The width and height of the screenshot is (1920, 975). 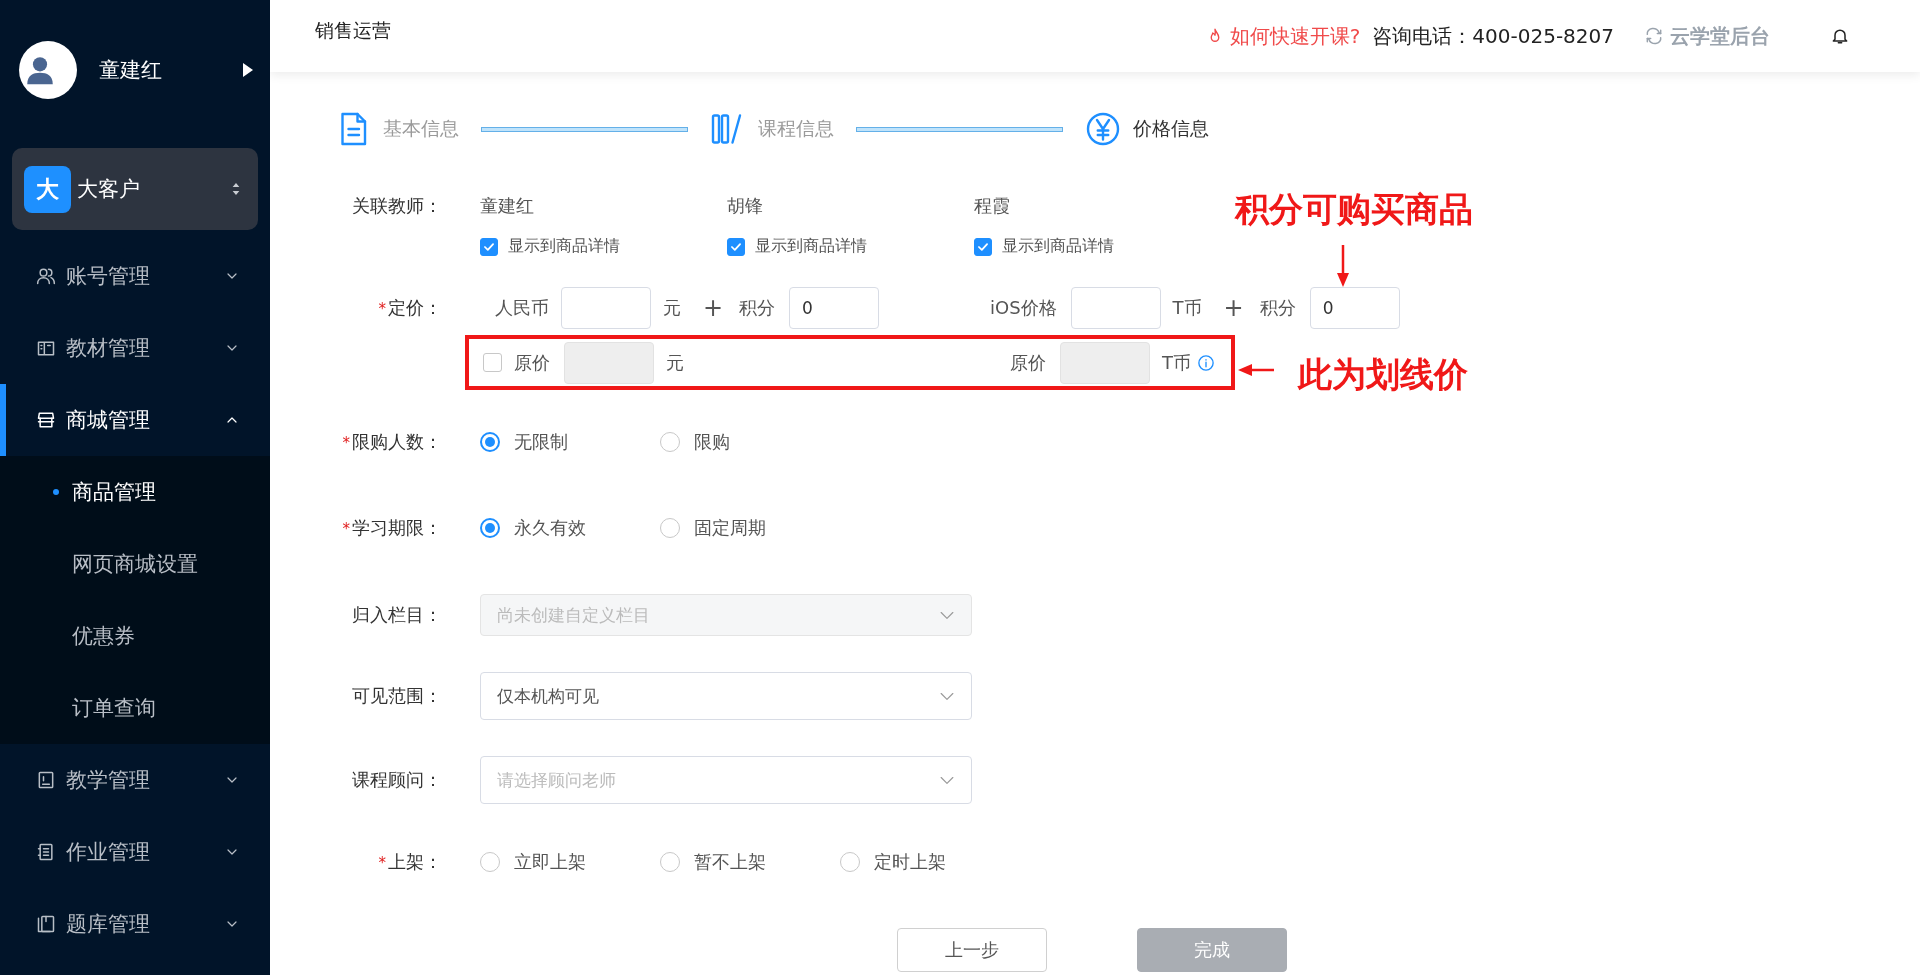 What do you see at coordinates (410, 307) in the screenshot?
I see `field-label: *定价：` at bounding box center [410, 307].